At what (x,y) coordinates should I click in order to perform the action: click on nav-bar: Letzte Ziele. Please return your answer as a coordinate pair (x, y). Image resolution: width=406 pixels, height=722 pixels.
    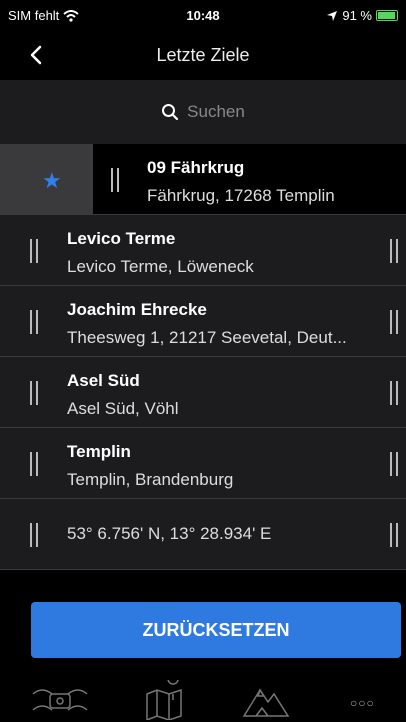
    Looking at the image, I should click on (203, 55).